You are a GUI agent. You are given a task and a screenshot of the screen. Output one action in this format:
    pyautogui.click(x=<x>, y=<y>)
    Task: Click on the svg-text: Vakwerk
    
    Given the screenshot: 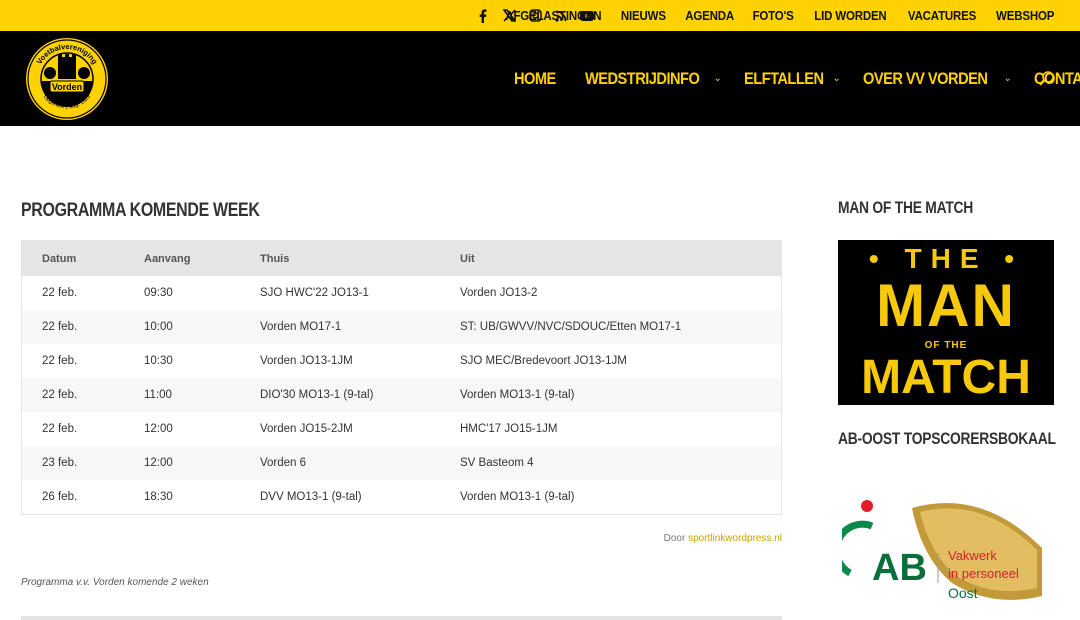 What is the action you would take?
    pyautogui.click(x=972, y=555)
    